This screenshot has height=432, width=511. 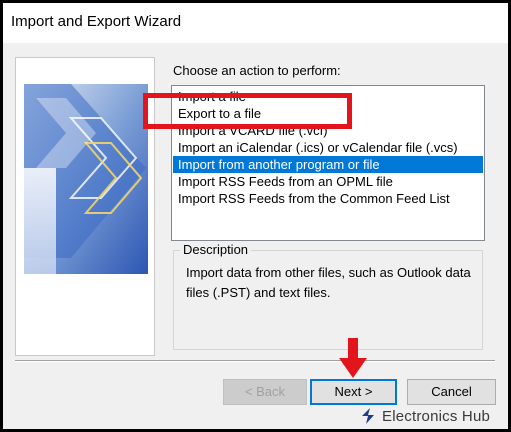 What do you see at coordinates (257, 70) in the screenshot?
I see `action-prompt: Choose an action to perform:` at bounding box center [257, 70].